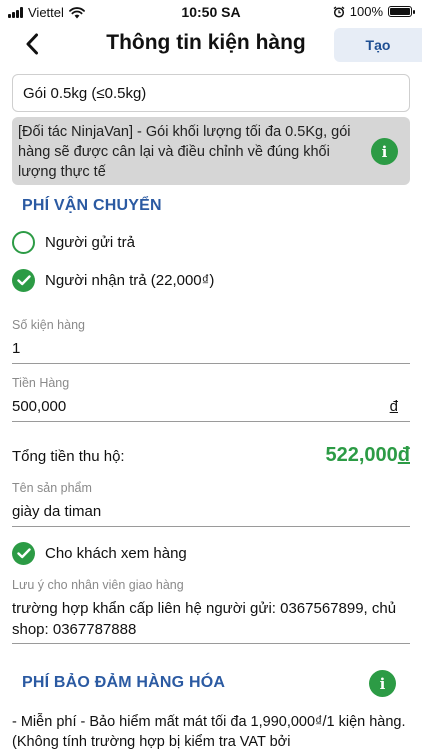 The width and height of the screenshot is (422, 750). What do you see at coordinates (90, 242) in the screenshot?
I see `payer-option-sender-label: Người gửi trả` at bounding box center [90, 242].